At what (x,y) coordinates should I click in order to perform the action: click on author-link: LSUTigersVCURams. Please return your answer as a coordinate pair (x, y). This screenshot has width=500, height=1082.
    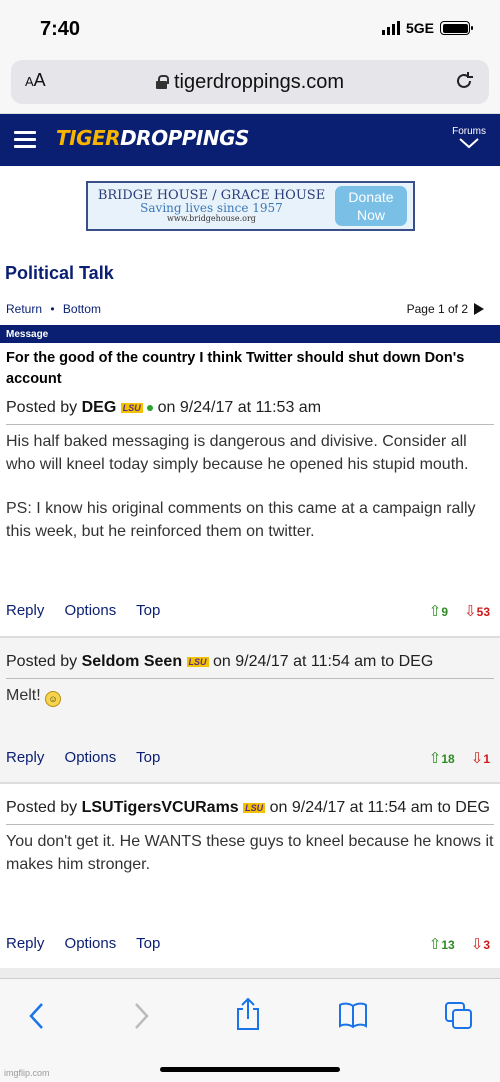
    Looking at the image, I should click on (160, 807).